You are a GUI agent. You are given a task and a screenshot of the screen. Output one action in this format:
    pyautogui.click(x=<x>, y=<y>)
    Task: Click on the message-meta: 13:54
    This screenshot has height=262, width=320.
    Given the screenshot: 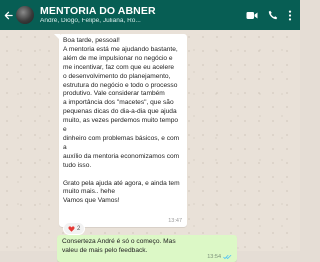 What is the action you would take?
    pyautogui.click(x=219, y=257)
    